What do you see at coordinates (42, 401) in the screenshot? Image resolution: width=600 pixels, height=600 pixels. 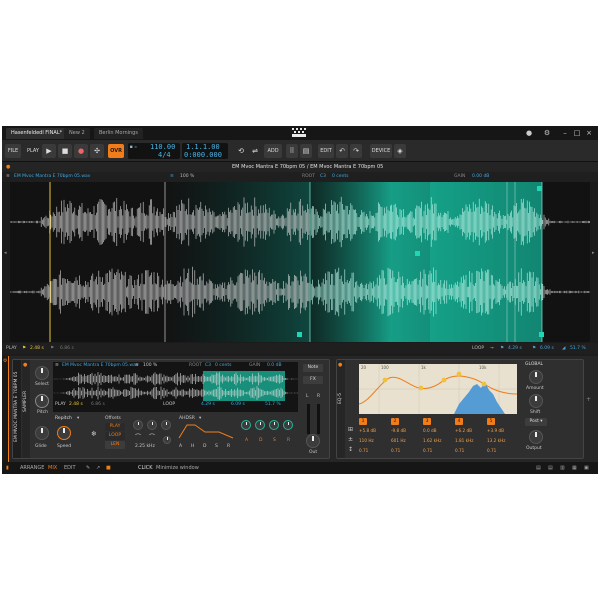 I see `pitch-knob` at bounding box center [42, 401].